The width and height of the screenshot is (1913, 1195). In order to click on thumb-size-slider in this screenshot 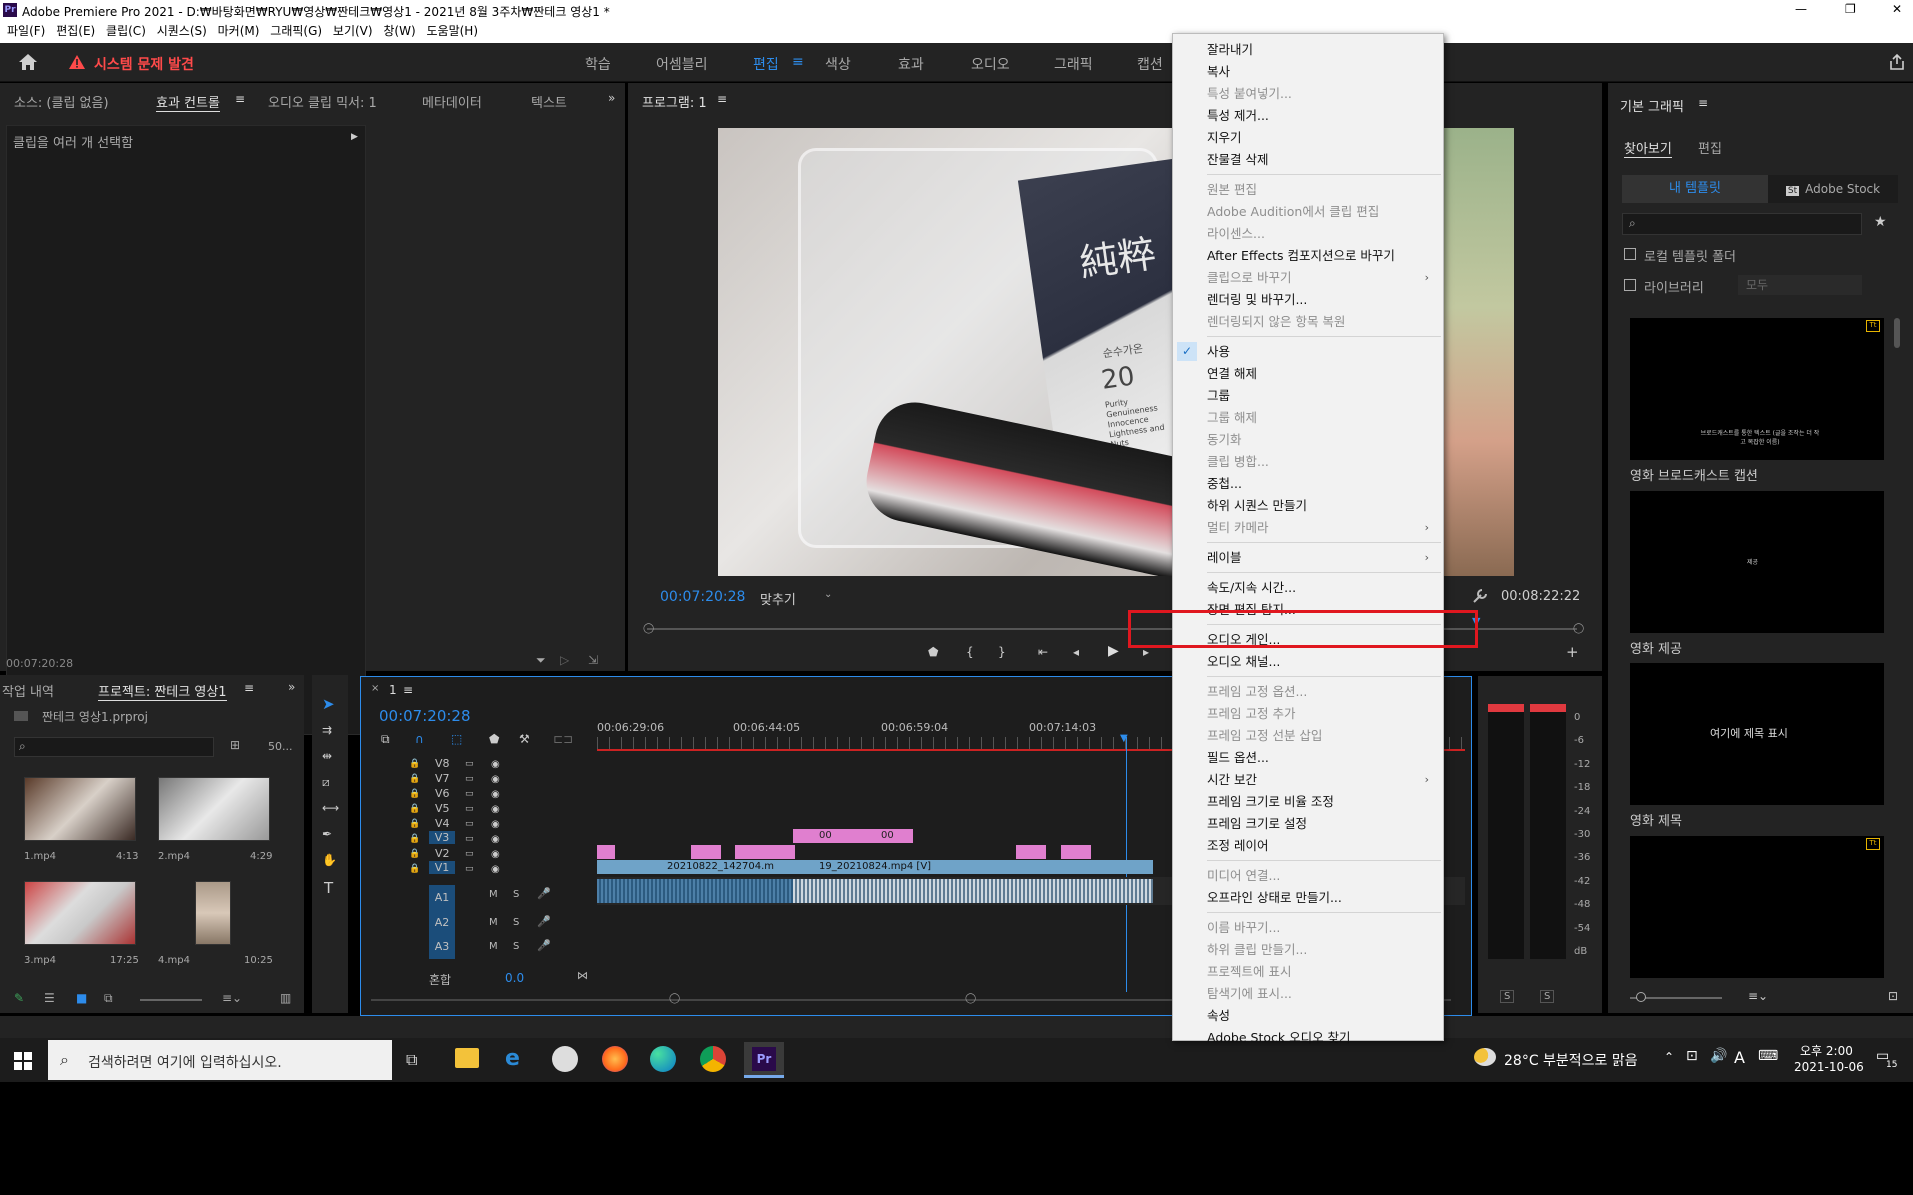, I will do `click(171, 1000)`.